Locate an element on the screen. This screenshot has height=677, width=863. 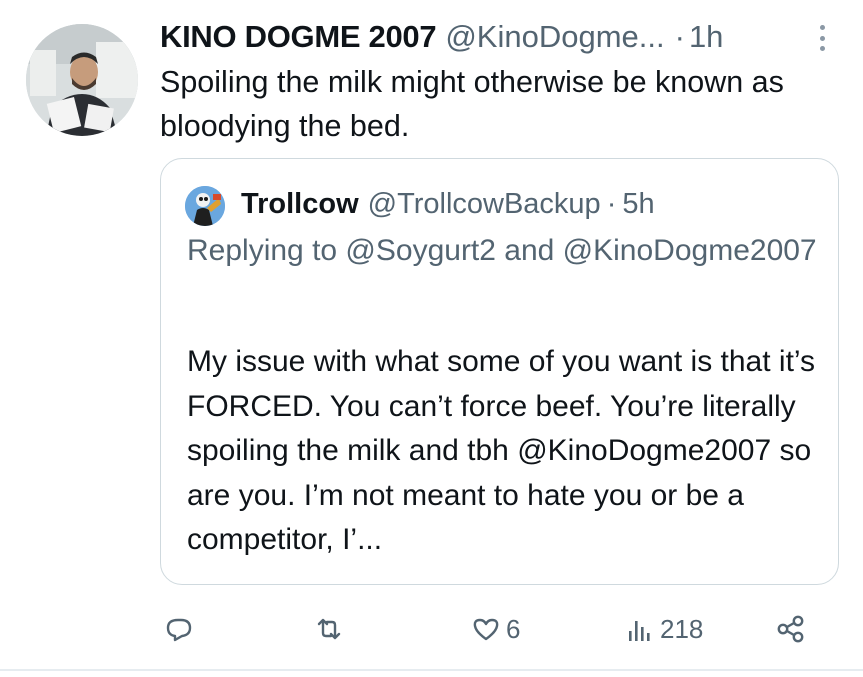
more-options-icon is located at coordinates (822, 38).